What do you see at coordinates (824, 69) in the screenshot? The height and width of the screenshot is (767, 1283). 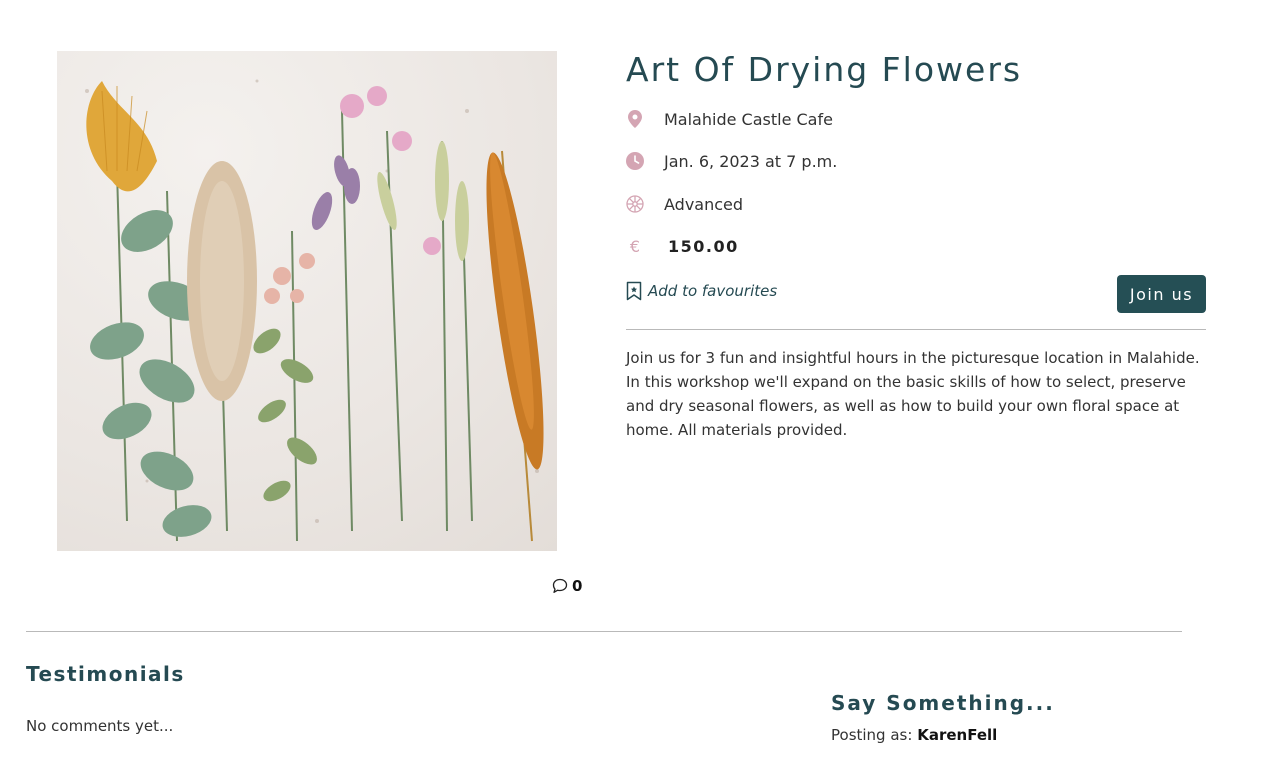 I see `event-title: Art Of Drying Flowers` at bounding box center [824, 69].